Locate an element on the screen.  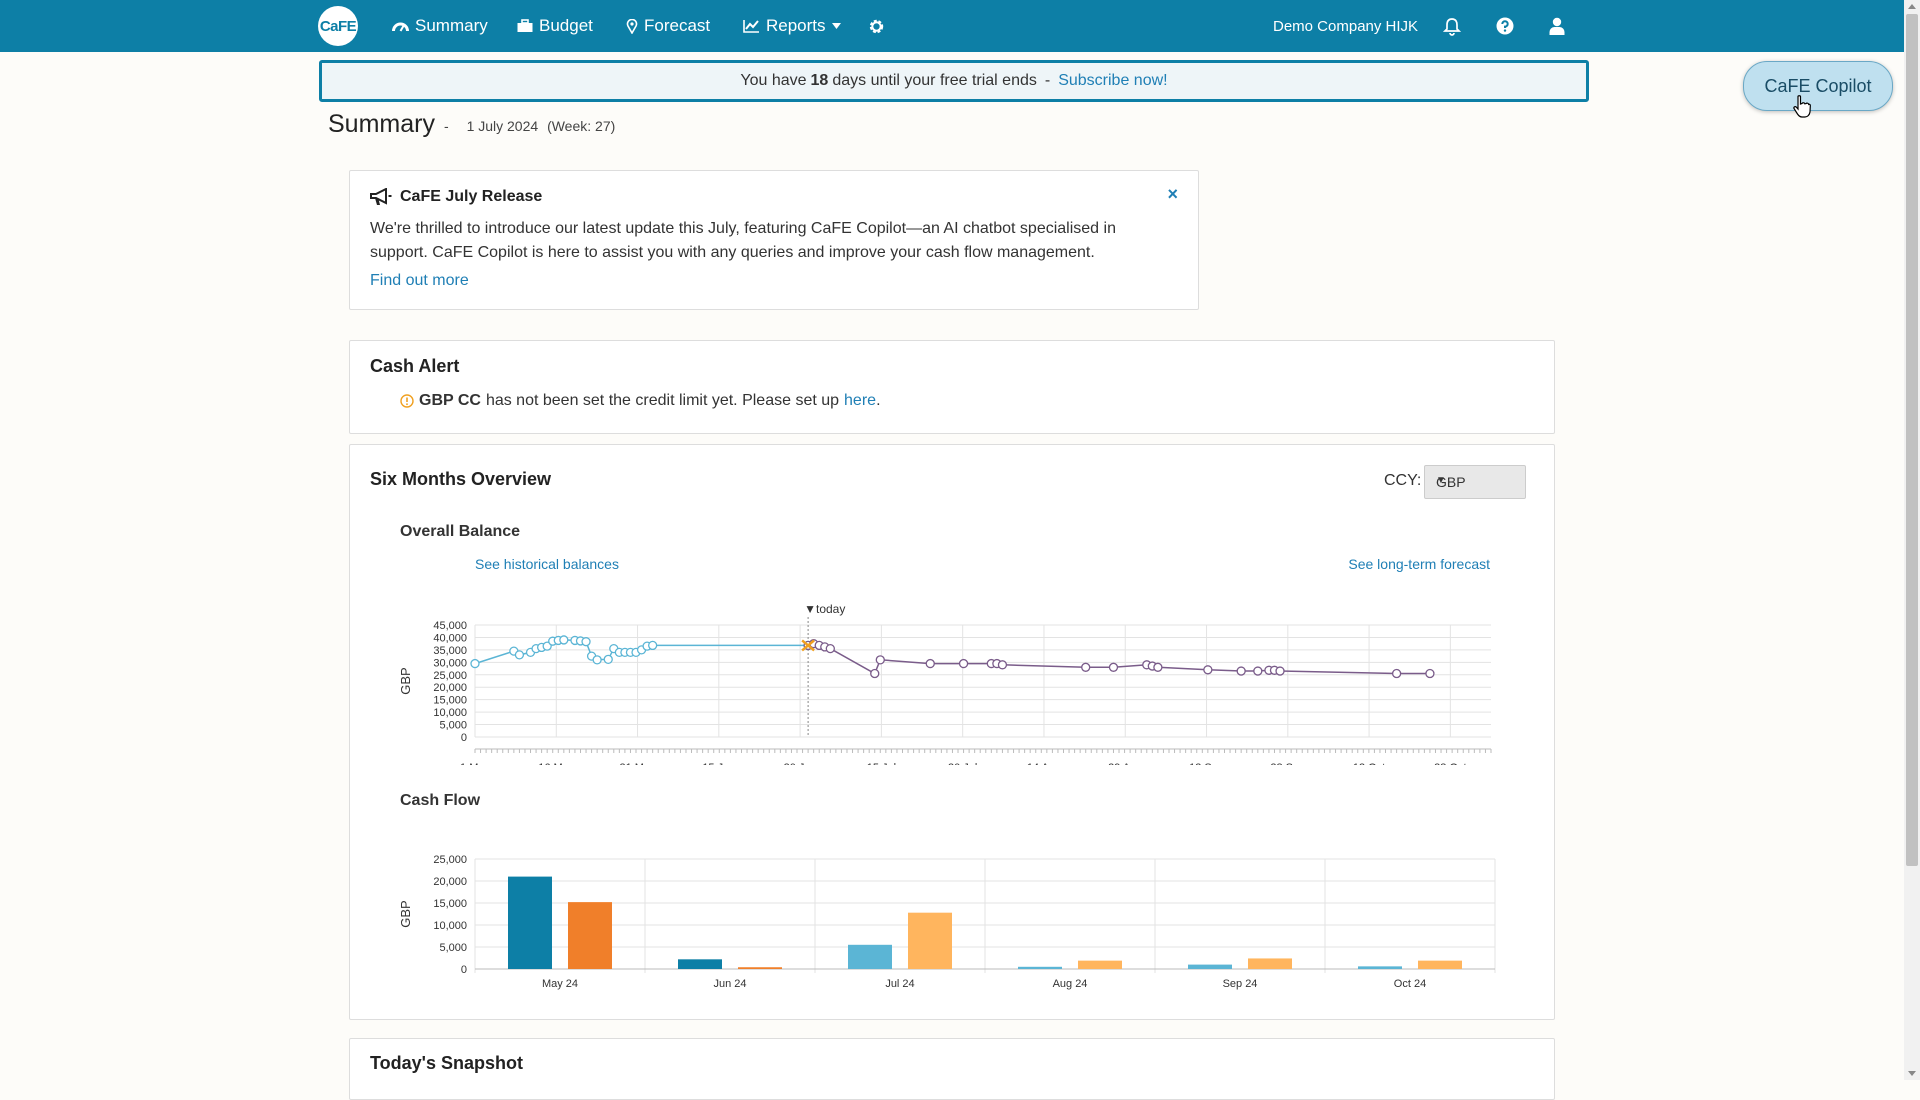
caret-down-icon is located at coordinates (836, 26).